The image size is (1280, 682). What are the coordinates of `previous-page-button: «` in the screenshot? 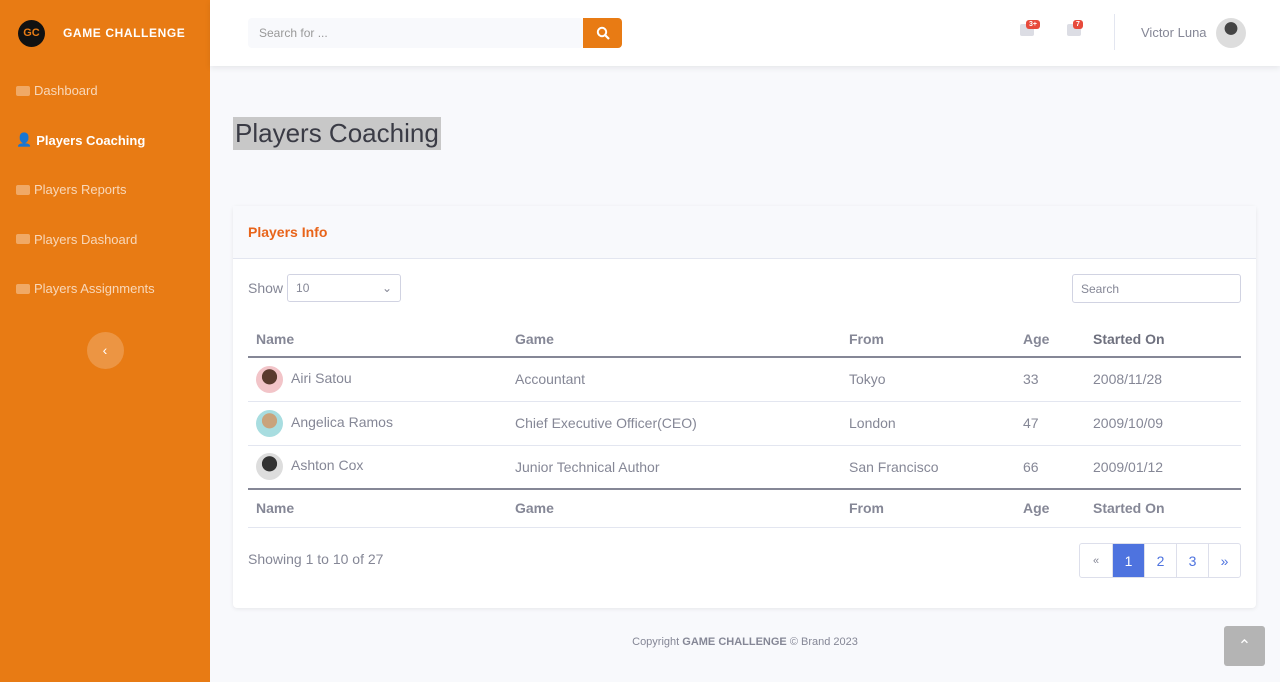 It's located at (1096, 560).